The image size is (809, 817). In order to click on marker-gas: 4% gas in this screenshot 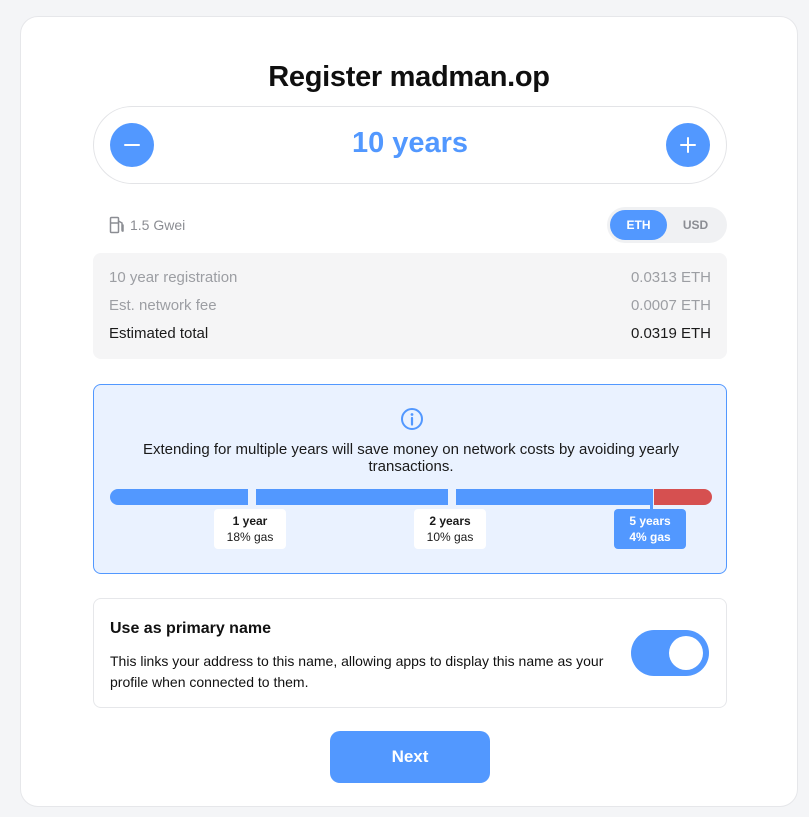, I will do `click(650, 537)`.